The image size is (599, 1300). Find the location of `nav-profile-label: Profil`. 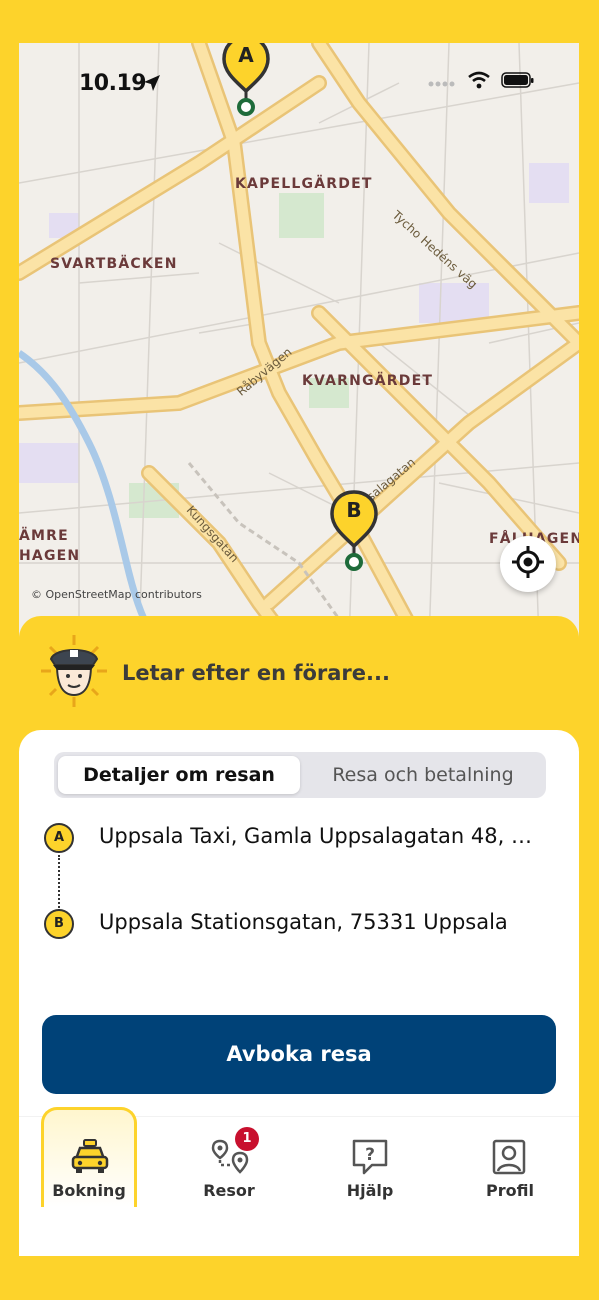

nav-profile-label: Profil is located at coordinates (510, 1190).